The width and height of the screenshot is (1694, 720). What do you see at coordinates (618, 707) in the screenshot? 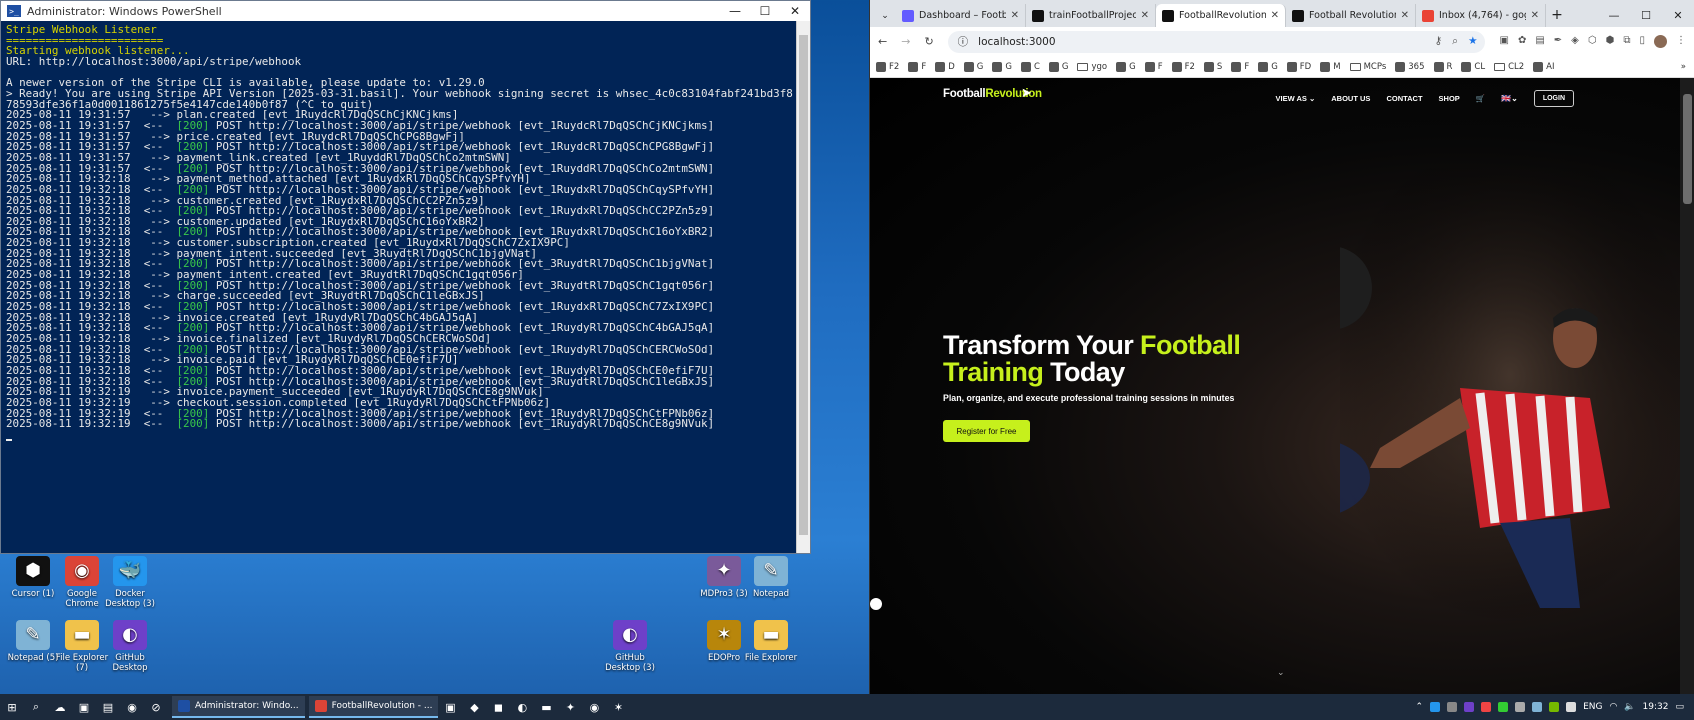
I see `pinned-app-icon: ✶` at bounding box center [618, 707].